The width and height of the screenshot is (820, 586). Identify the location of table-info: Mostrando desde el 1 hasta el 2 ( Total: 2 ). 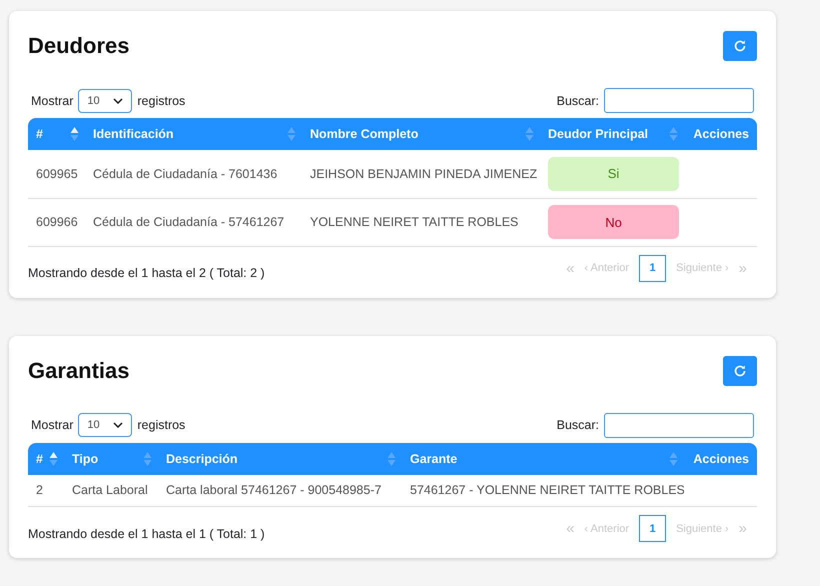
(146, 273).